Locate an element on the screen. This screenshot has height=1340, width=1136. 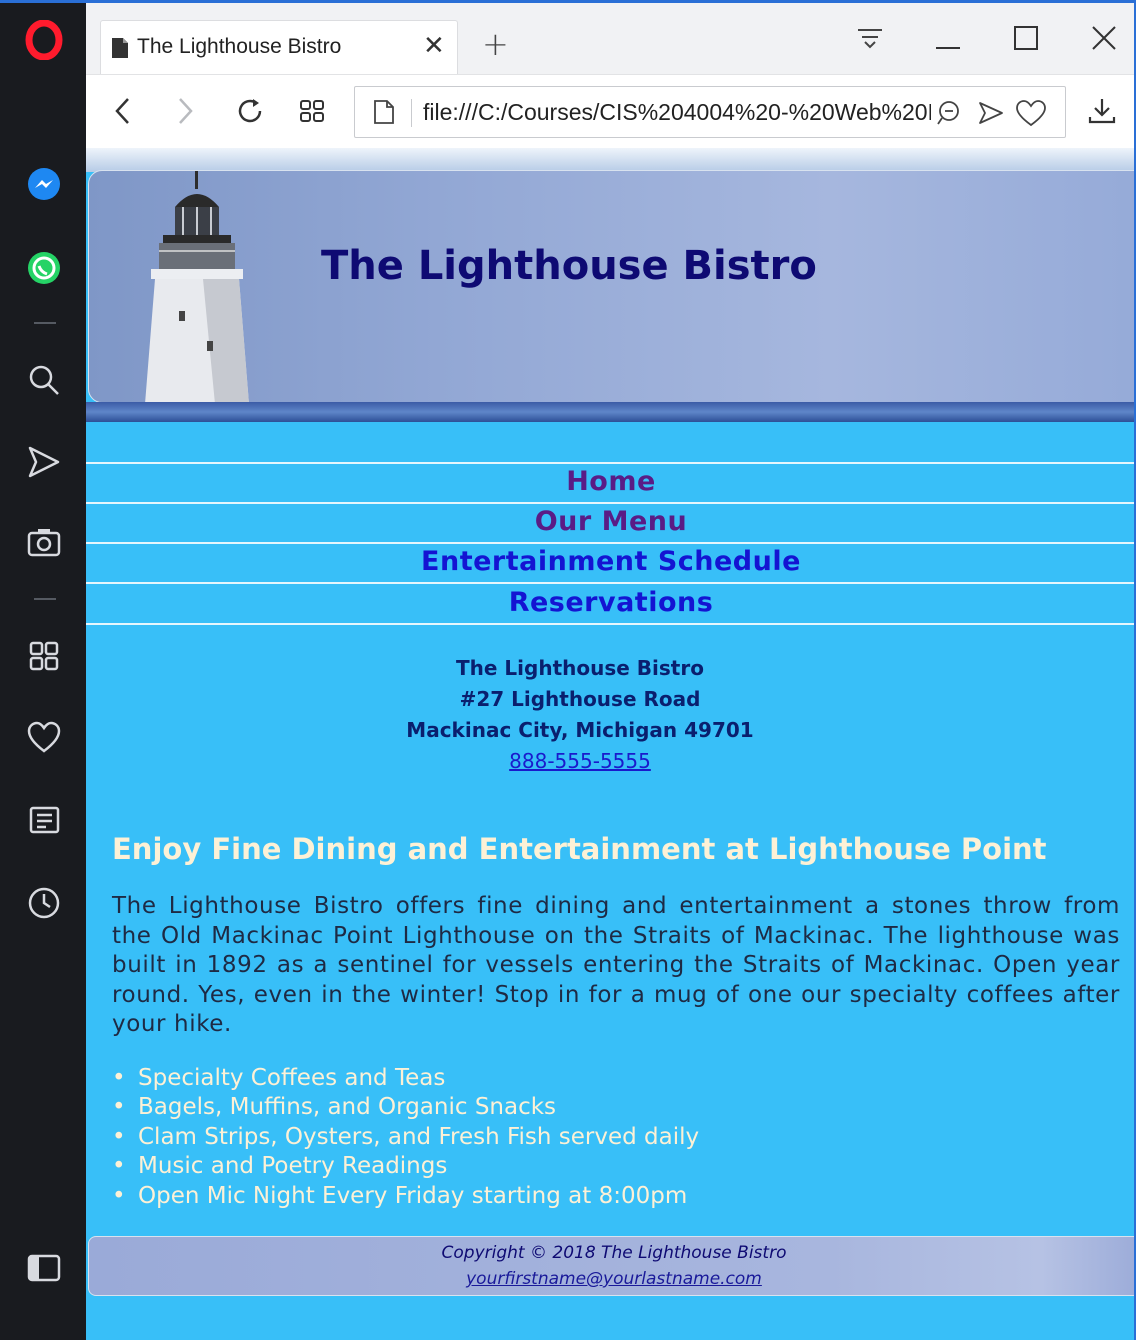
header-sky is located at coordinates (611, 160).